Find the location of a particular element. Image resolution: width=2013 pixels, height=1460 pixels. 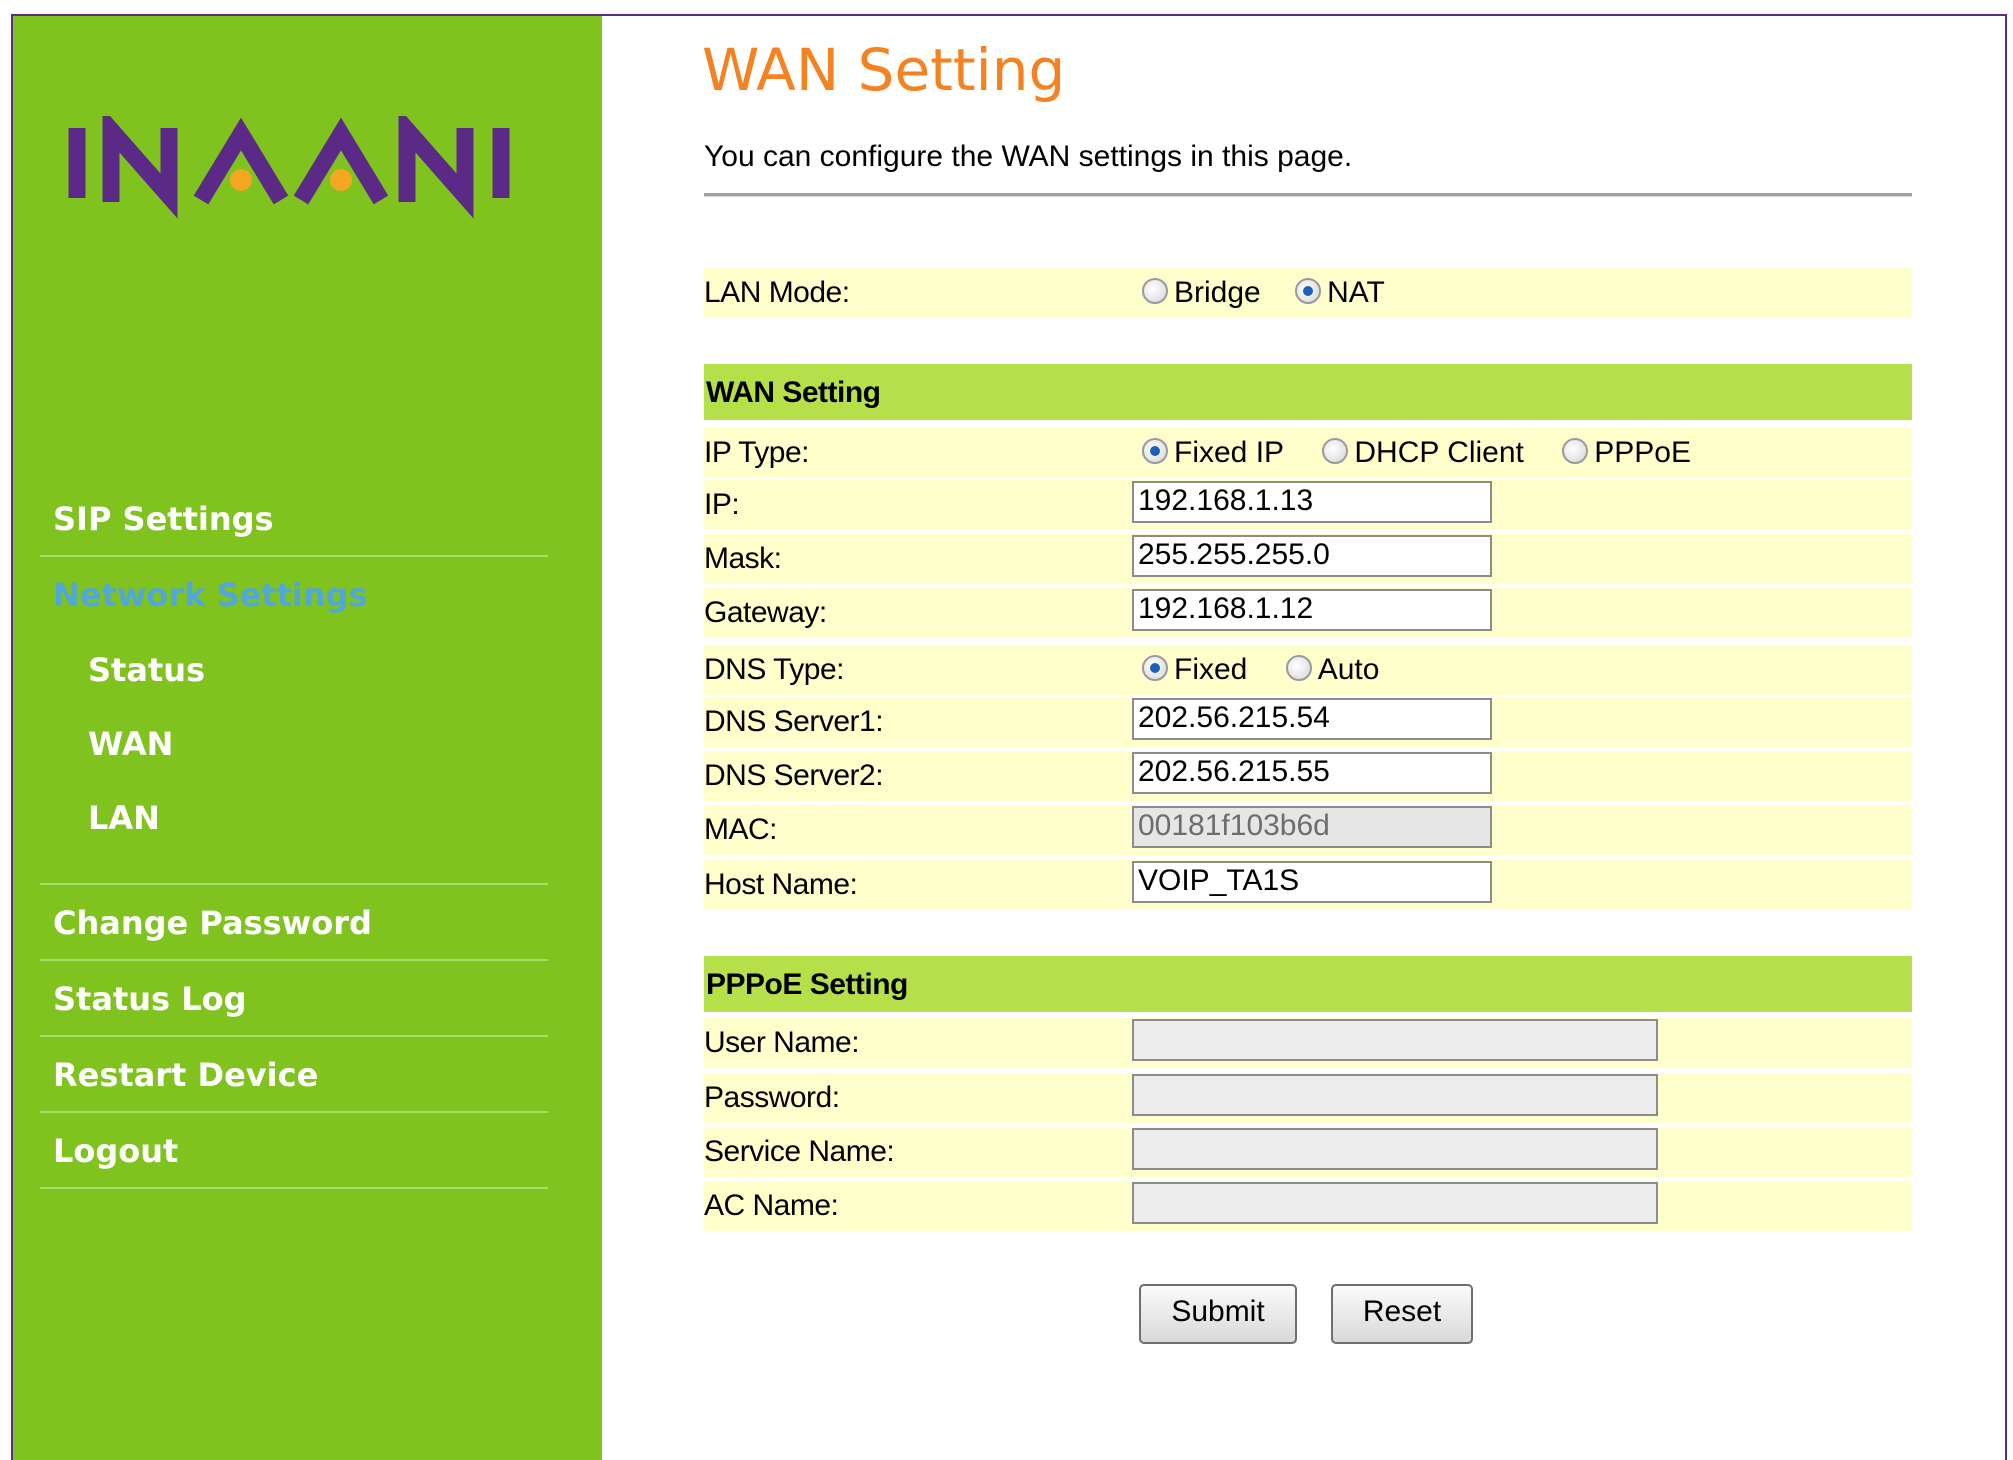

sidebar-item-restart-device: Restart Device is located at coordinates (294, 1075).